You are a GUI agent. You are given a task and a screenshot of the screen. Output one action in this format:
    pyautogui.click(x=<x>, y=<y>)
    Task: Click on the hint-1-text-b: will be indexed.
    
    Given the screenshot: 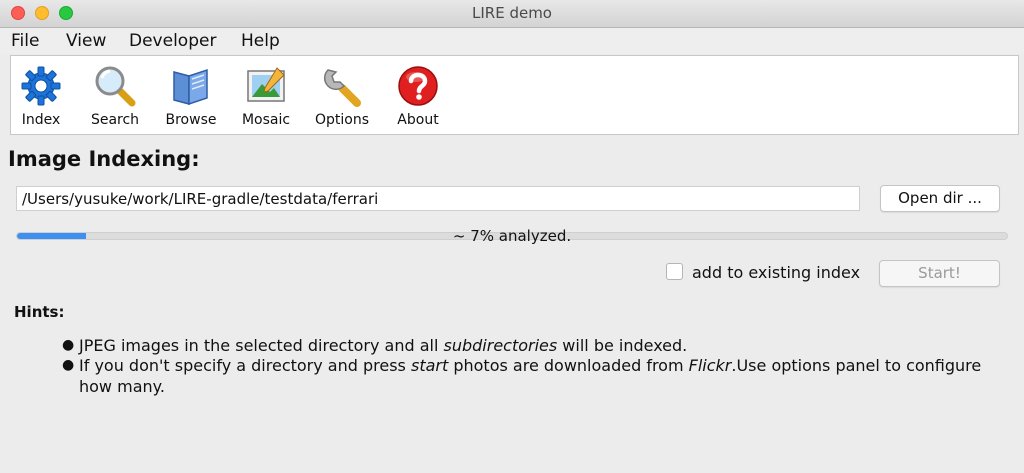 What is the action you would take?
    pyautogui.click(x=622, y=345)
    